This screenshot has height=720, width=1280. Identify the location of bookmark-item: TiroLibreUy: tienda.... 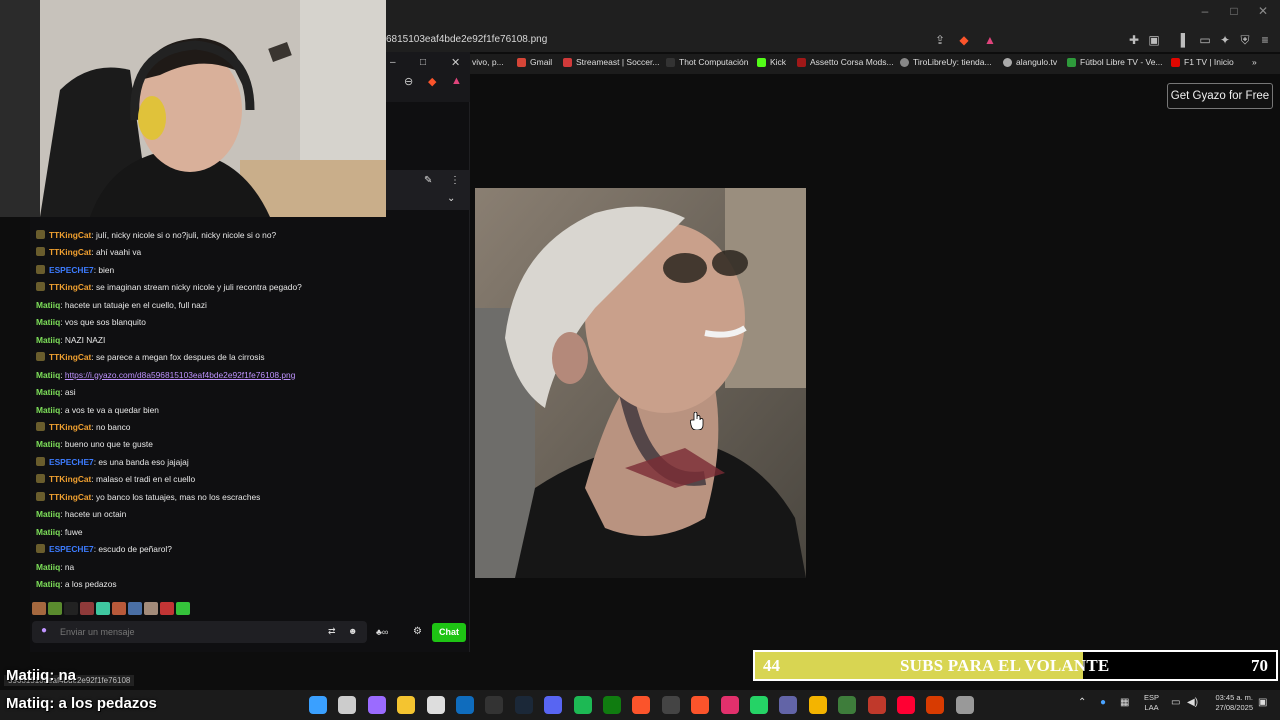
(946, 62).